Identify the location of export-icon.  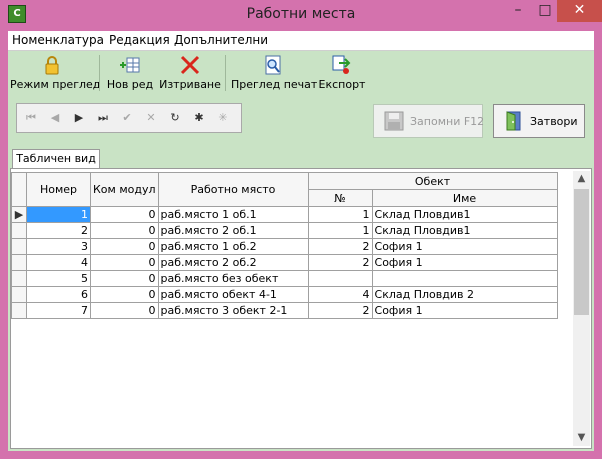
(341, 64).